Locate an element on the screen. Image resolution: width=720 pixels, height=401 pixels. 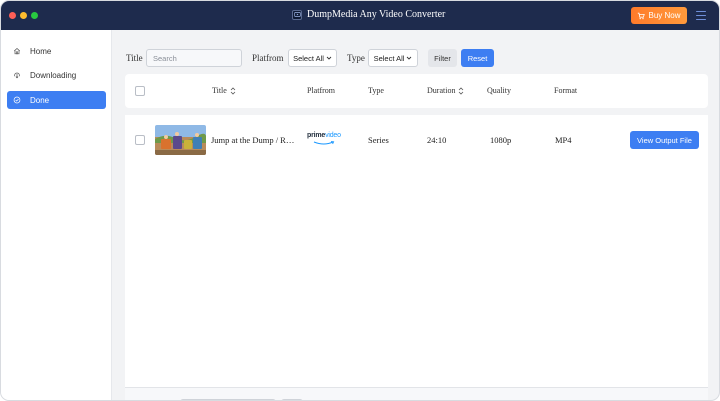
sidebar-item-done: Done is located at coordinates (56, 100).